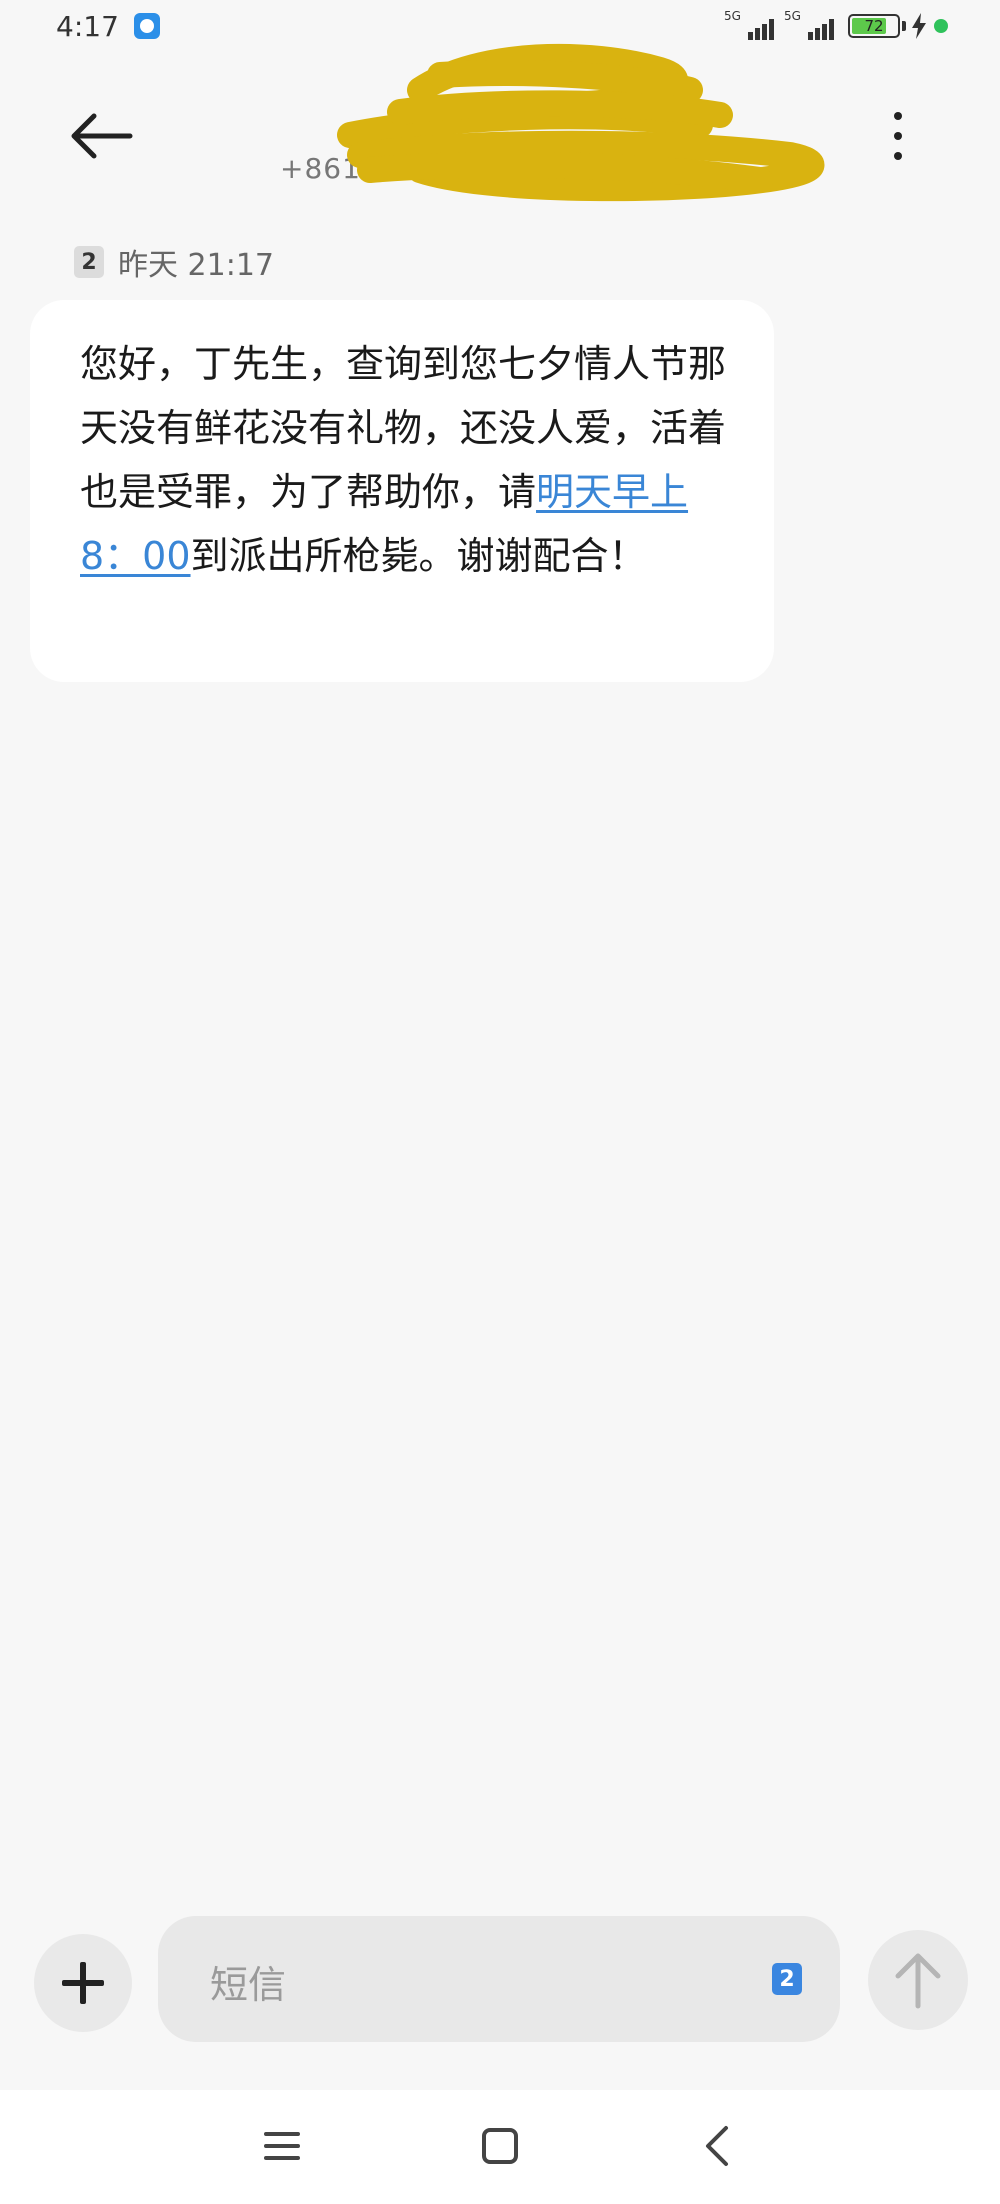  What do you see at coordinates (732, 16) in the screenshot?
I see `network-type-label-1: 5G` at bounding box center [732, 16].